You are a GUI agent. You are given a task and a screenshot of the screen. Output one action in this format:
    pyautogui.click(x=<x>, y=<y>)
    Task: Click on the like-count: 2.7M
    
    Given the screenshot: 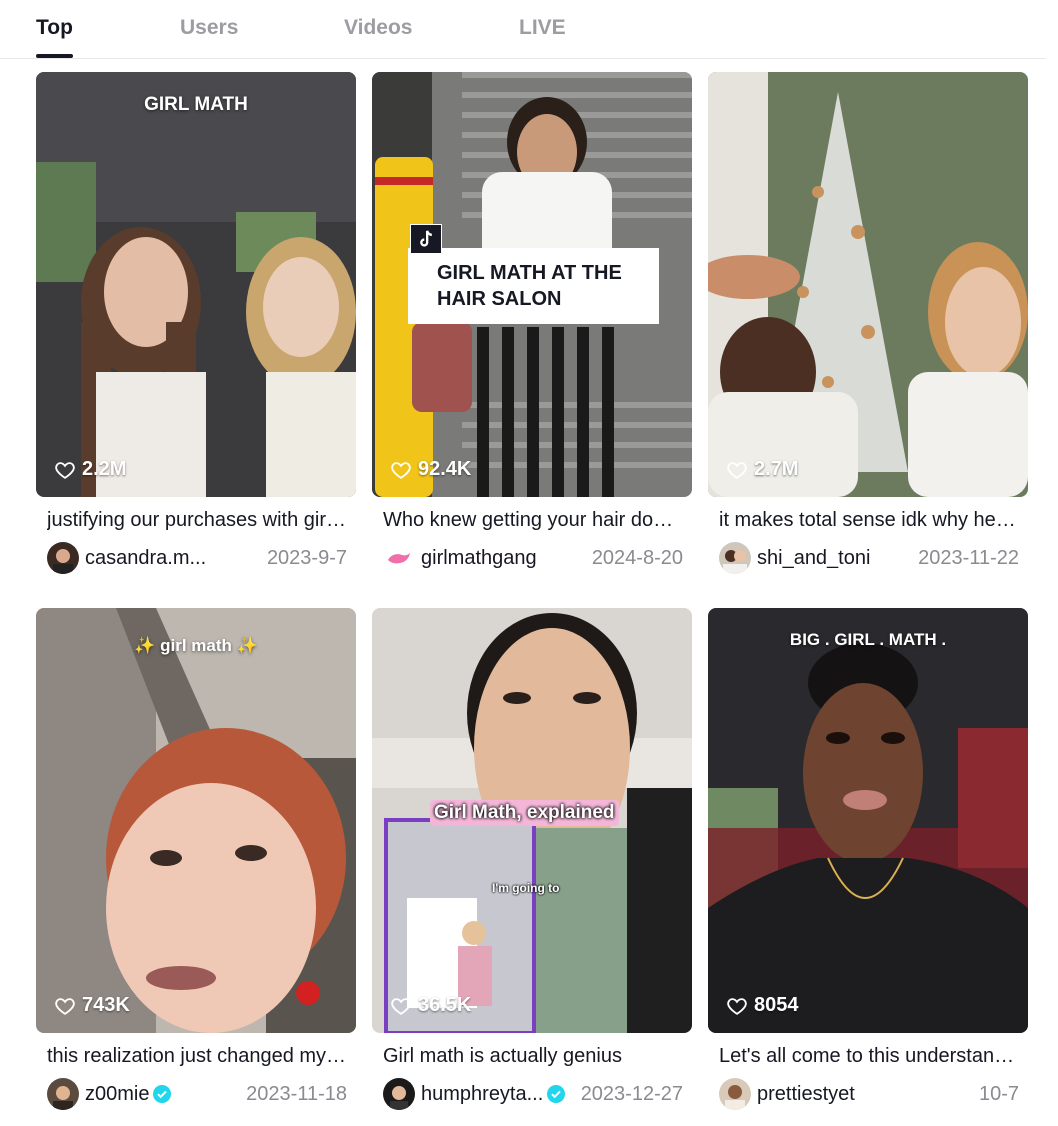 What is the action you would take?
    pyautogui.click(x=762, y=469)
    